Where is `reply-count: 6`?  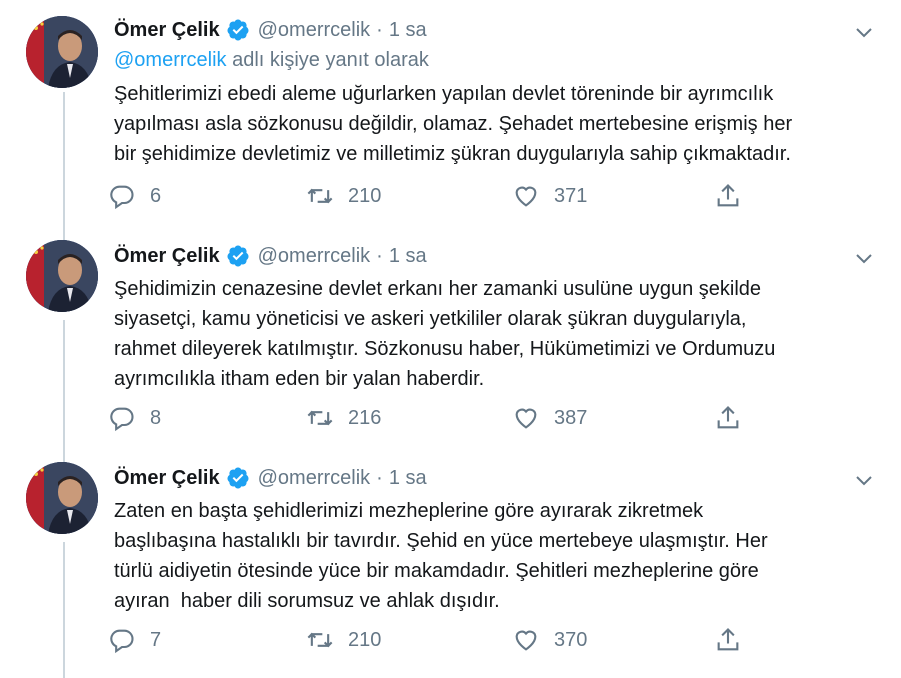
reply-count: 6 is located at coordinates (156, 195).